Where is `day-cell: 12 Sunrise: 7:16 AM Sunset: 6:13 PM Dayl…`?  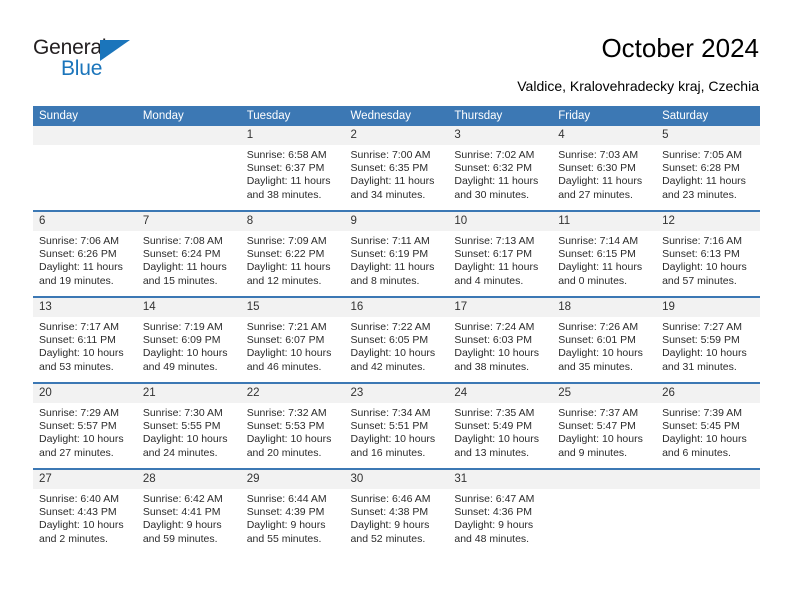
day-cell: 12 Sunrise: 7:16 AM Sunset: 6:13 PM Dayl… is located at coordinates (708, 253).